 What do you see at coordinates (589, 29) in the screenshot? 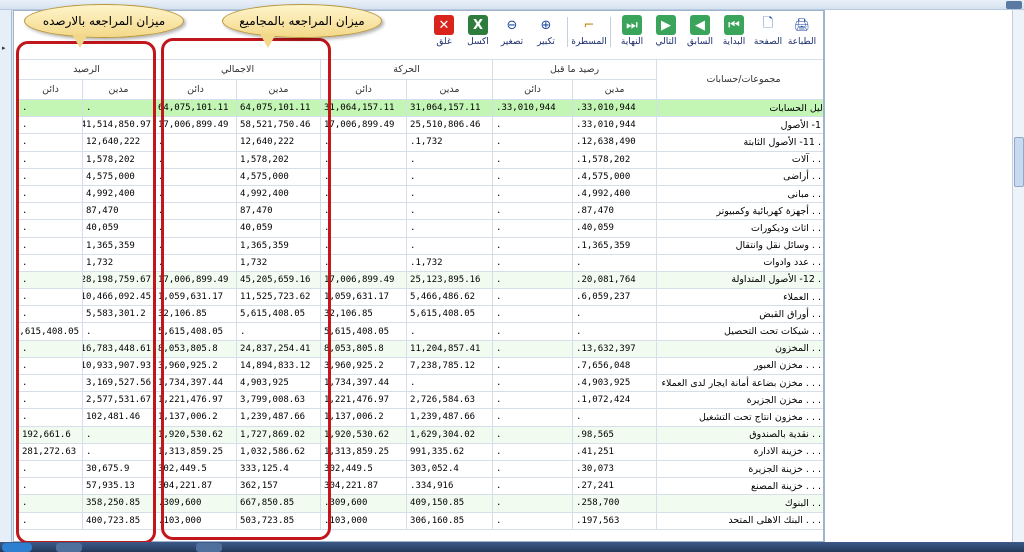
I see `ruler-button: ⌐ المسطرة` at bounding box center [589, 29].